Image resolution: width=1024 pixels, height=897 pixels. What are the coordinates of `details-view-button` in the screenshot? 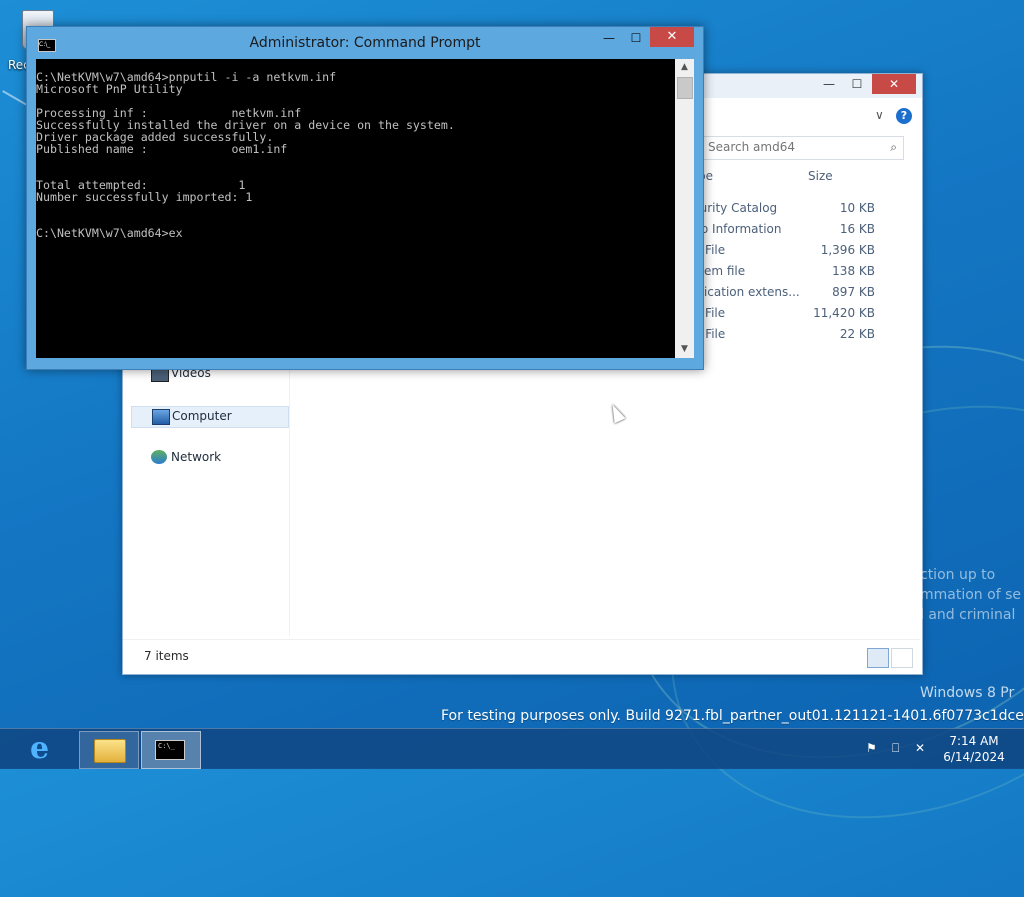 It's located at (878, 658).